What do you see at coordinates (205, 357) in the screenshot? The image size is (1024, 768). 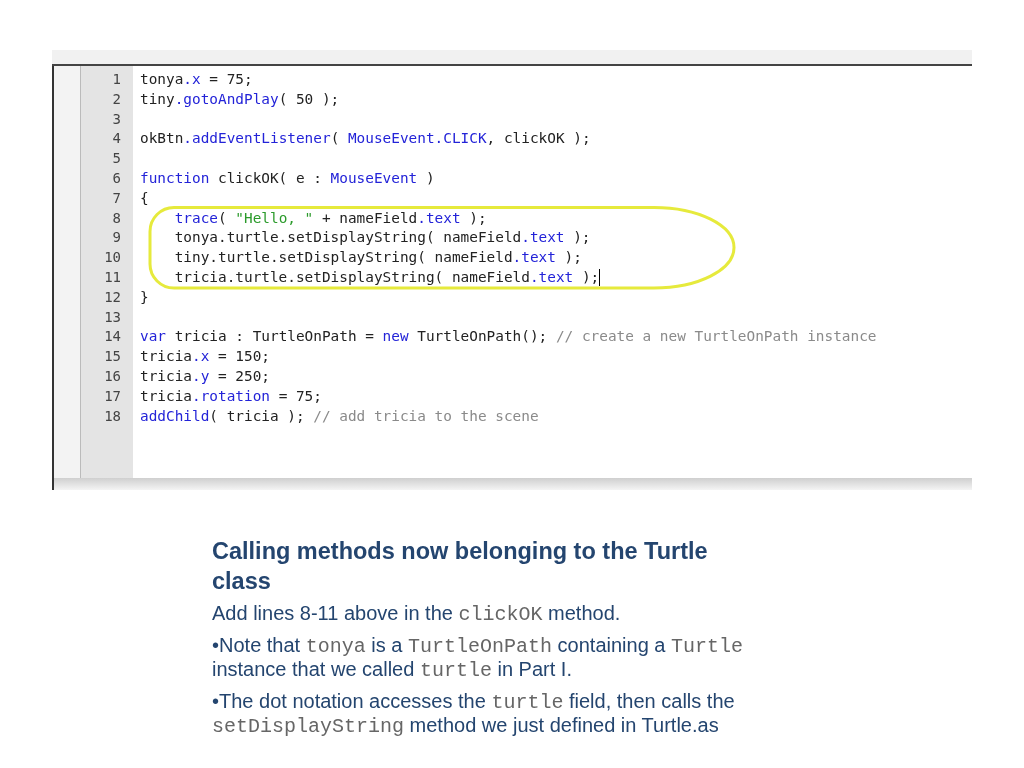 I see `code-line: tricia.x = 150;` at bounding box center [205, 357].